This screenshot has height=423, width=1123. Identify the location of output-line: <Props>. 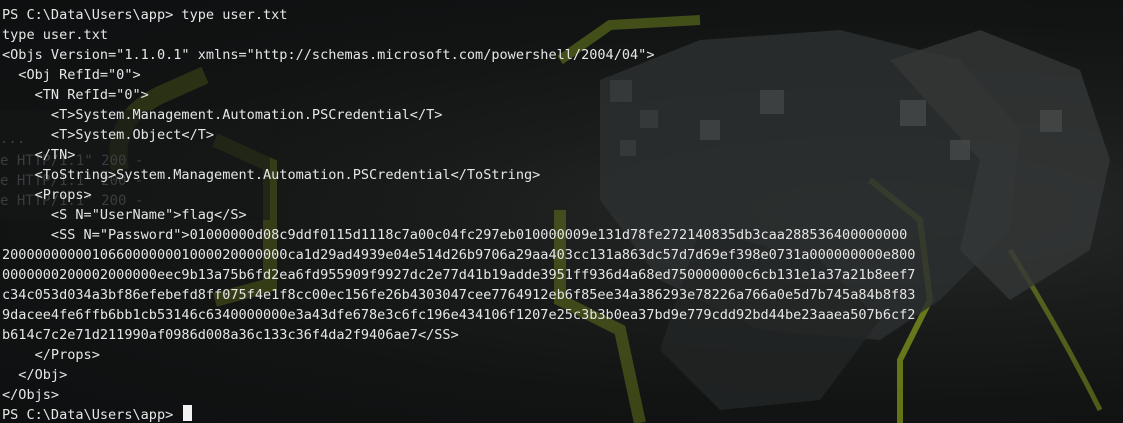
(47, 195).